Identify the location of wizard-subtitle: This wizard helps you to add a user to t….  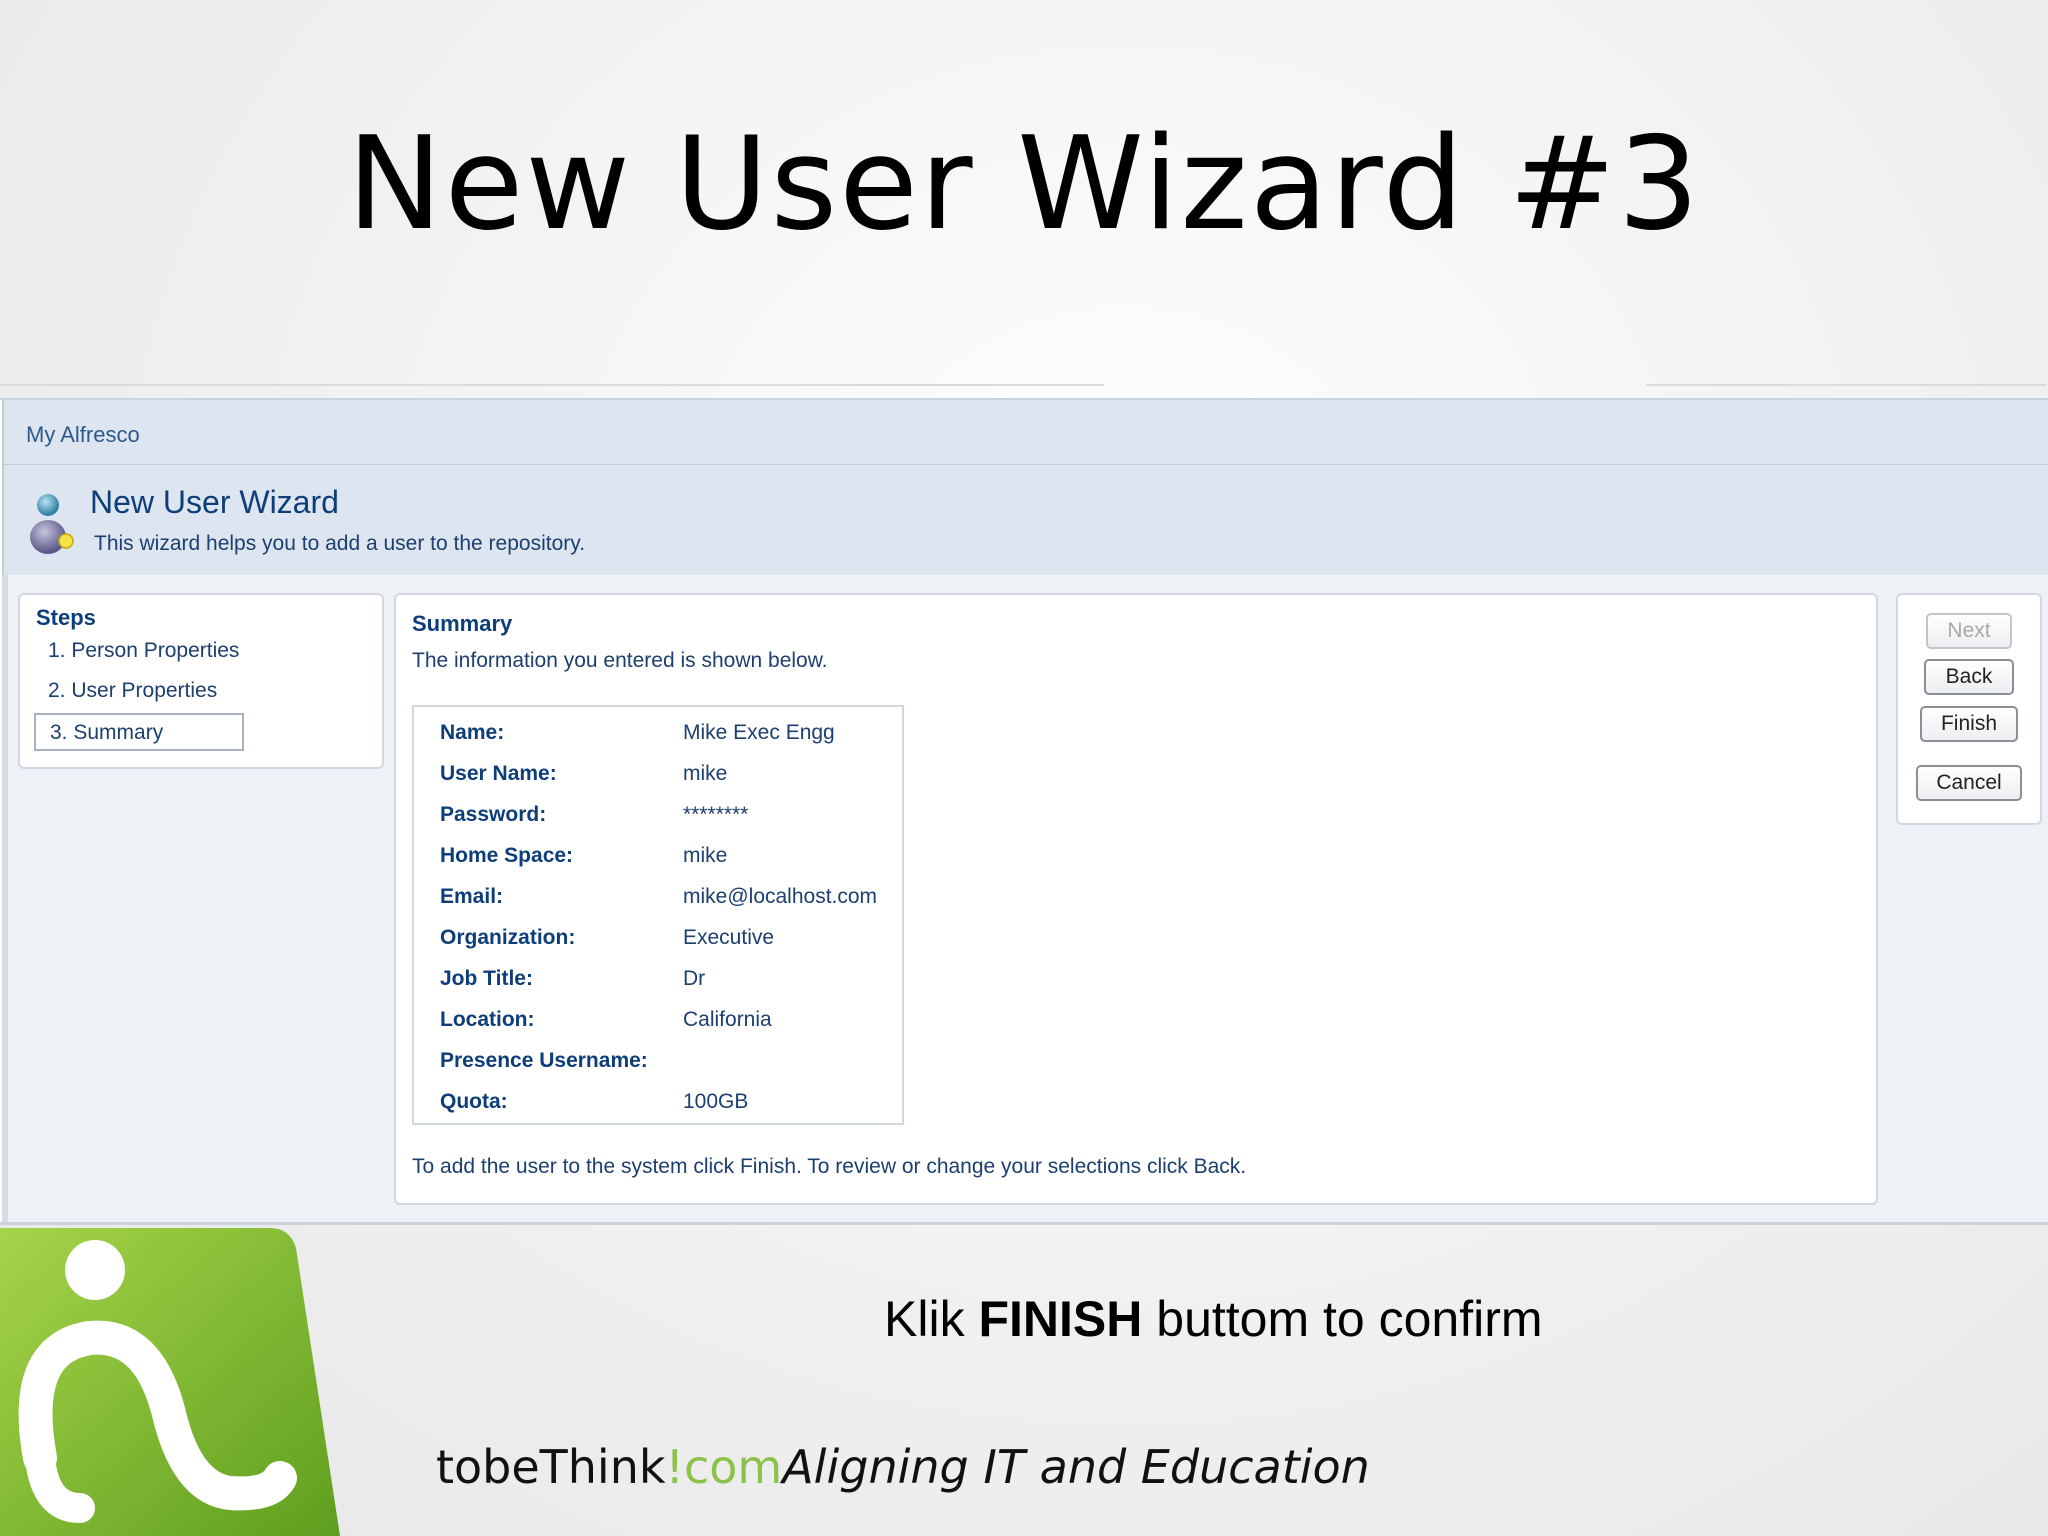
(340, 543).